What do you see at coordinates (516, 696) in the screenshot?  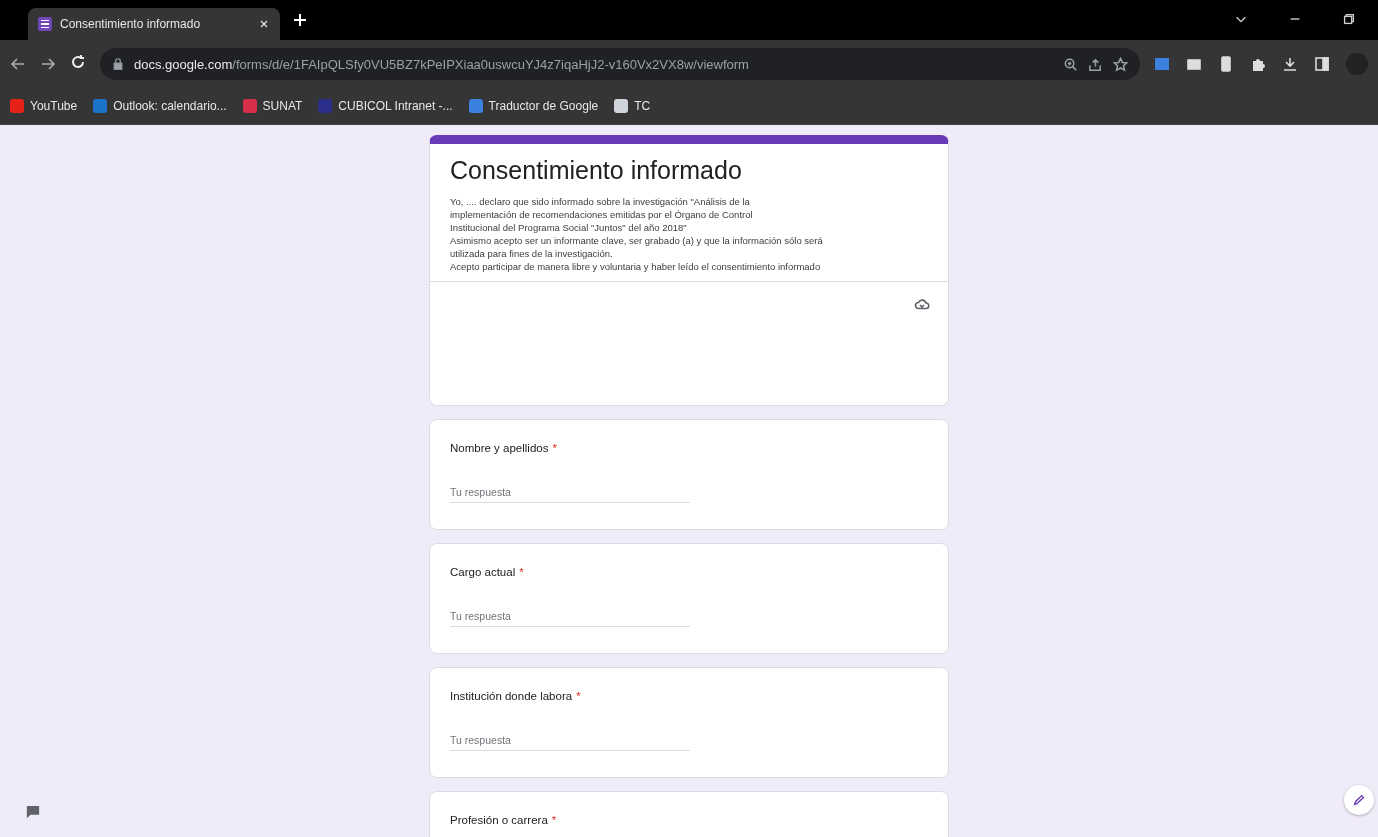 I see `question-label: Institución donde labora *` at bounding box center [516, 696].